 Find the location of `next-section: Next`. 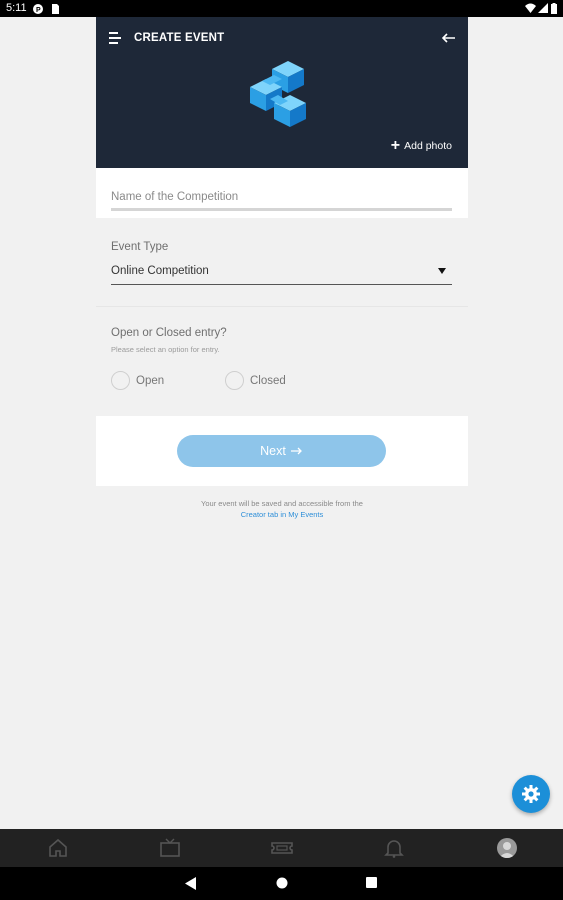

next-section: Next is located at coordinates (282, 451).